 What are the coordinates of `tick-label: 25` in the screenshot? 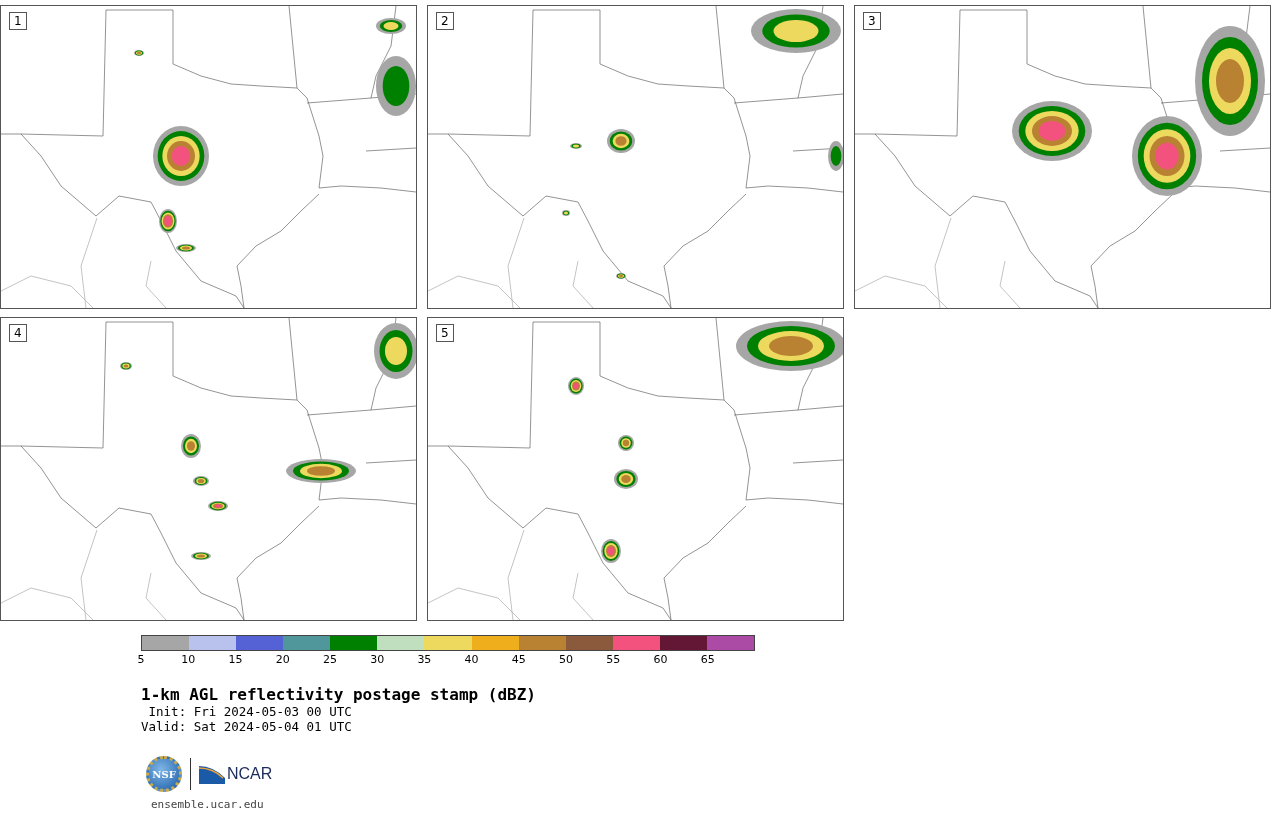 It's located at (329, 659).